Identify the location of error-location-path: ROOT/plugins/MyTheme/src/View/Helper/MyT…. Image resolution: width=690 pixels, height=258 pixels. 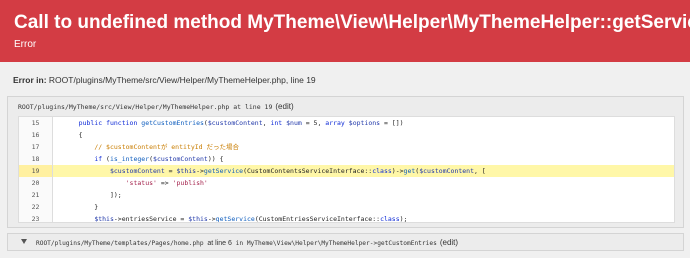
(182, 80).